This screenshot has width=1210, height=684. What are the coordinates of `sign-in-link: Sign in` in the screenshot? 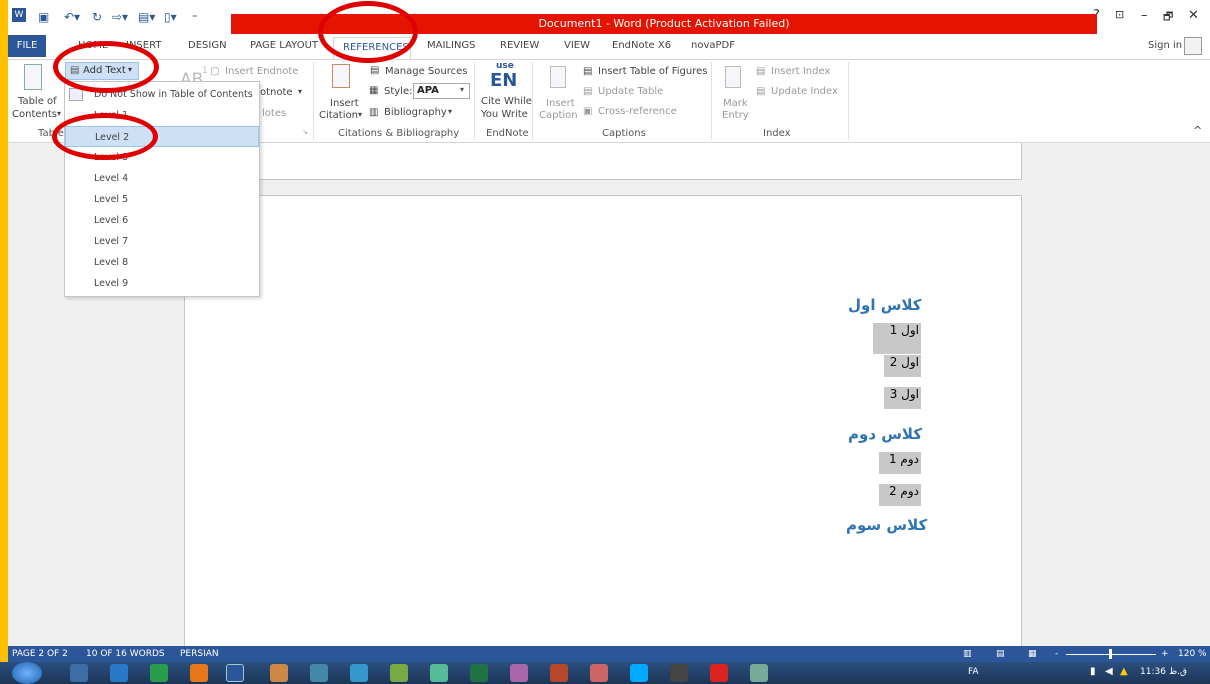 It's located at (1165, 45).